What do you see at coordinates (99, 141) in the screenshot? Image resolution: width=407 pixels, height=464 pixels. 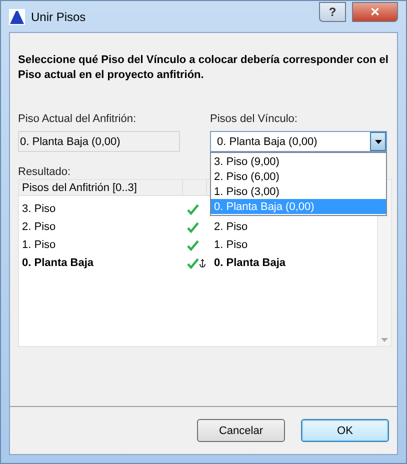 I see `readonly-field: 0. Planta Baja (0,00)` at bounding box center [99, 141].